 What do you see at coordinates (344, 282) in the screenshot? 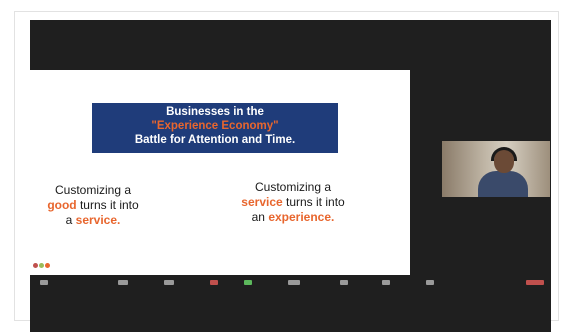
I see `record-icon` at bounding box center [344, 282].